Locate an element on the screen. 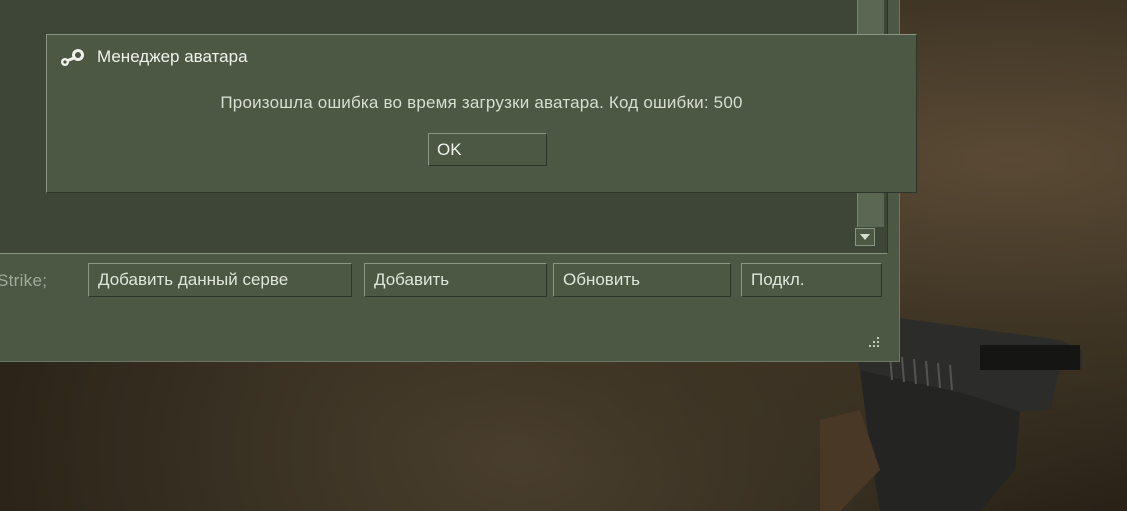 The image size is (1127, 511). steam-icon is located at coordinates (72, 57).